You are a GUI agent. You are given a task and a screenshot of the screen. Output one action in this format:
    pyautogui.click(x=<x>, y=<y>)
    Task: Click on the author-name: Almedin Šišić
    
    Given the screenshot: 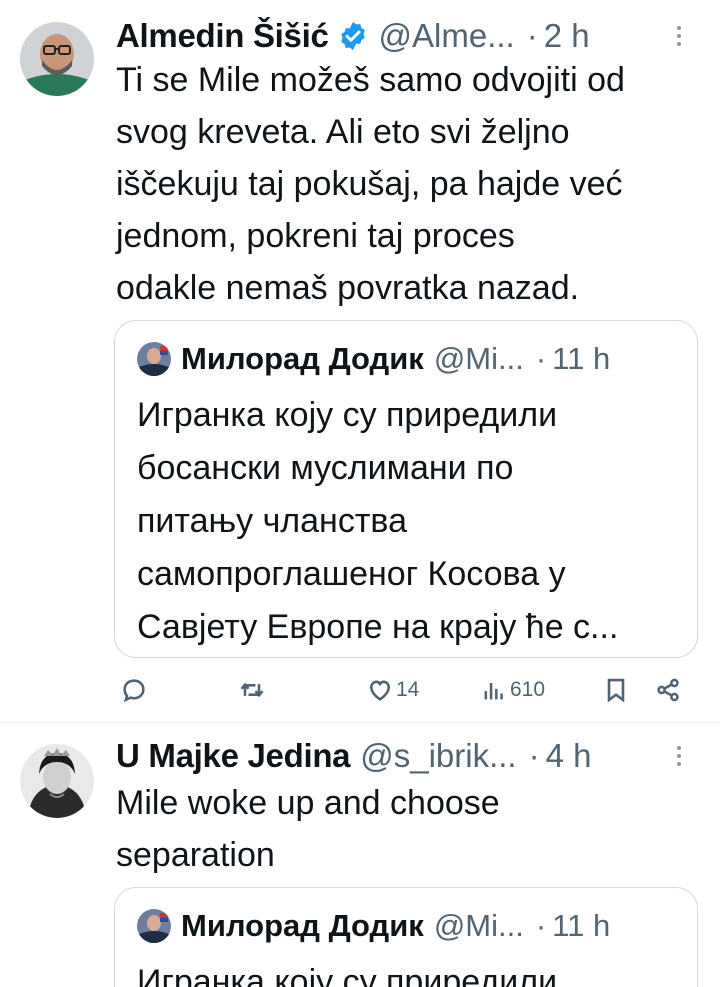 What is the action you would take?
    pyautogui.click(x=222, y=36)
    